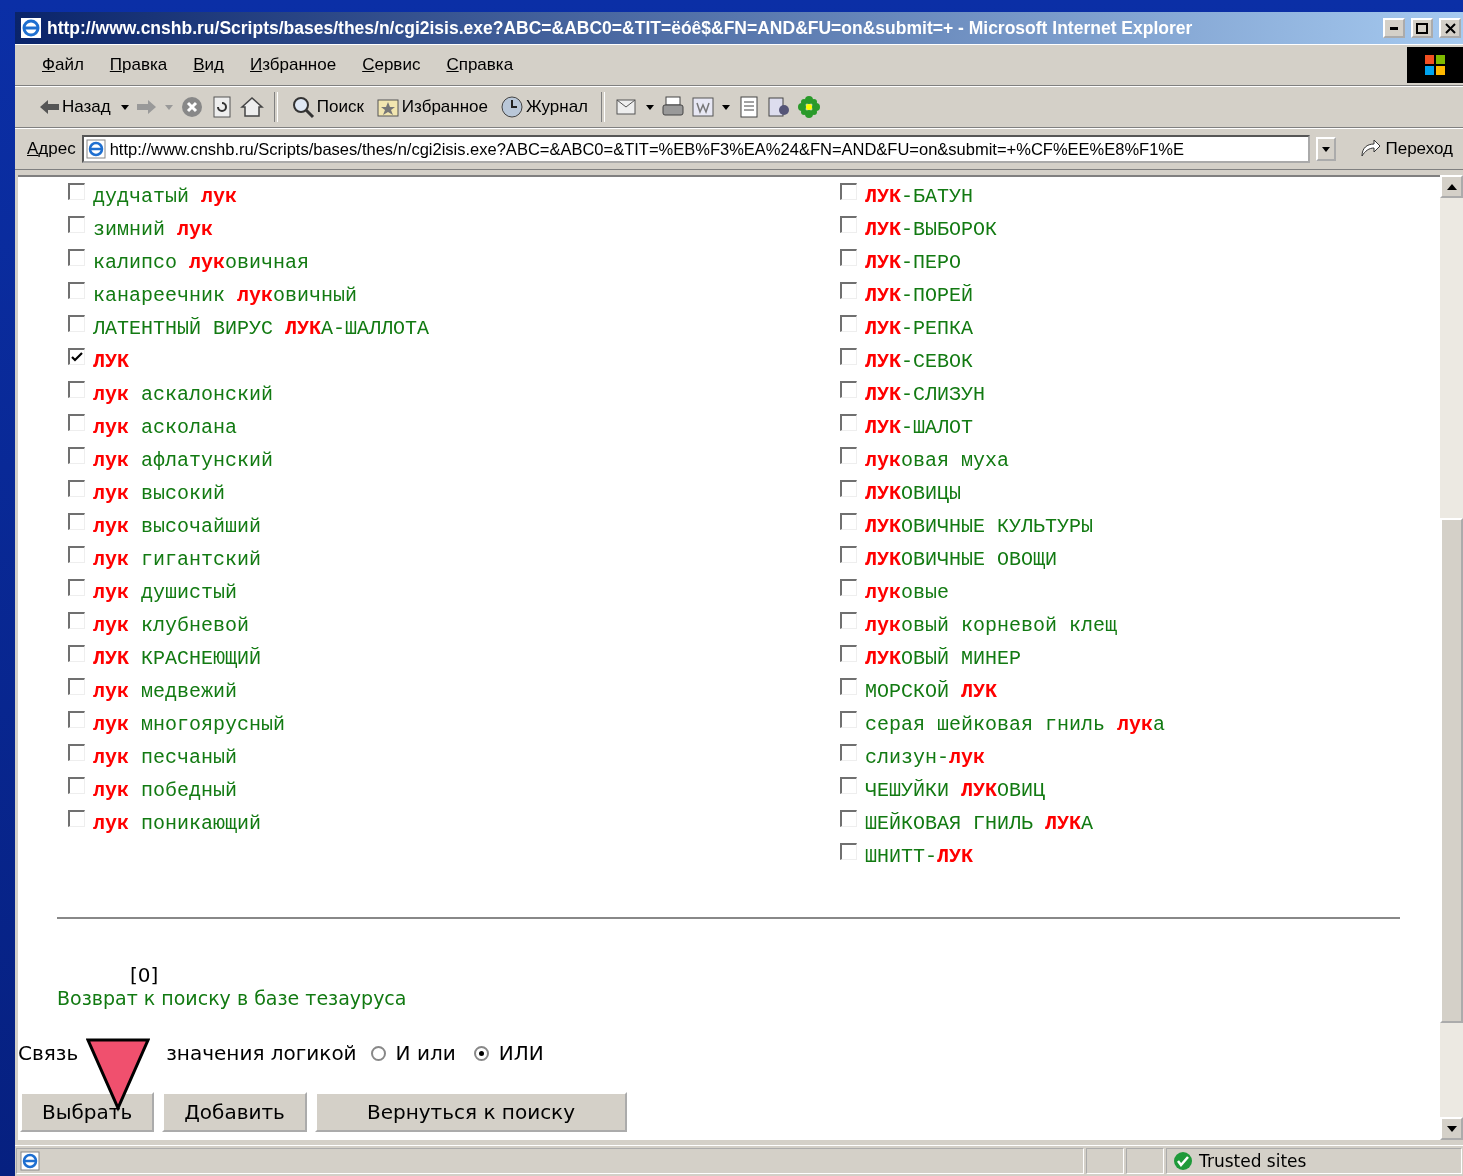 Image resolution: width=1463 pixels, height=1176 pixels. What do you see at coordinates (919, 328) in the screenshot?
I see `term-label: ЛУК-РЕПКА` at bounding box center [919, 328].